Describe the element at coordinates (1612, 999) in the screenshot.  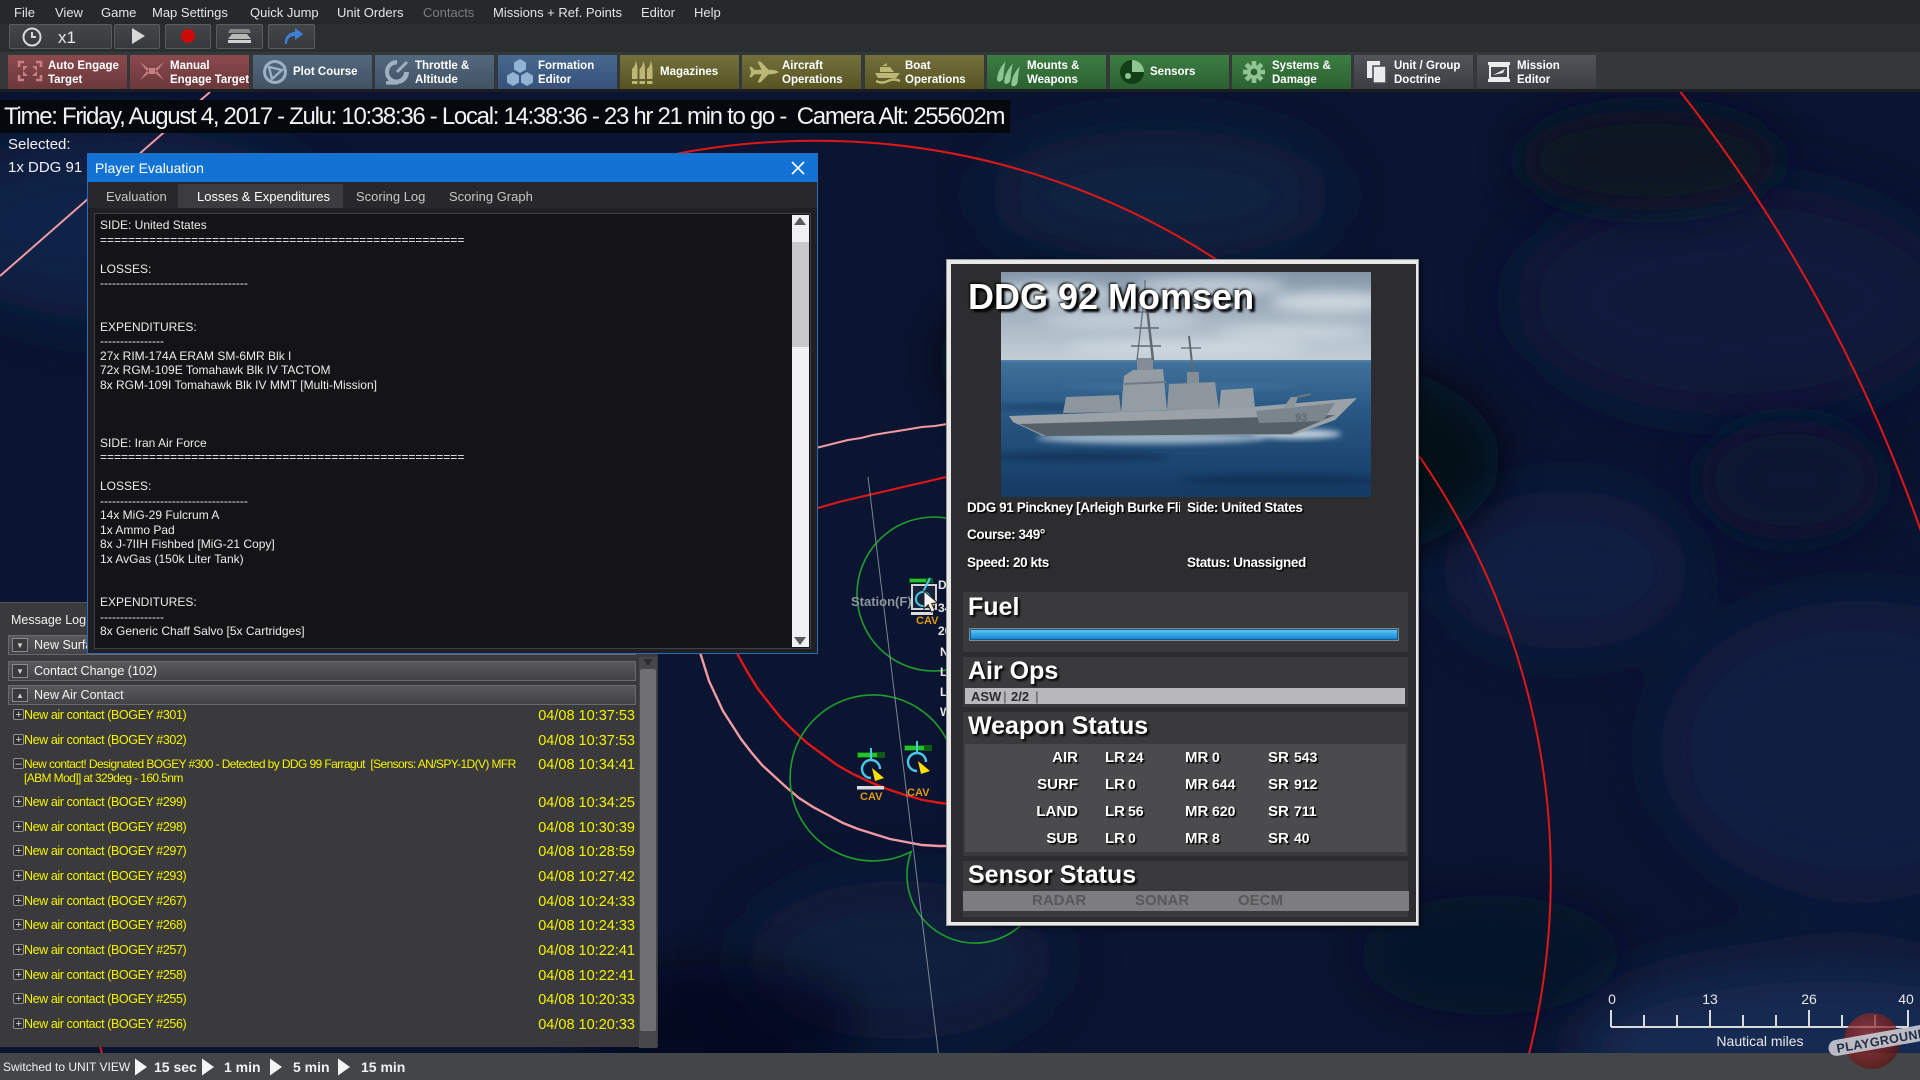
I see `svg-text: 0` at that location.